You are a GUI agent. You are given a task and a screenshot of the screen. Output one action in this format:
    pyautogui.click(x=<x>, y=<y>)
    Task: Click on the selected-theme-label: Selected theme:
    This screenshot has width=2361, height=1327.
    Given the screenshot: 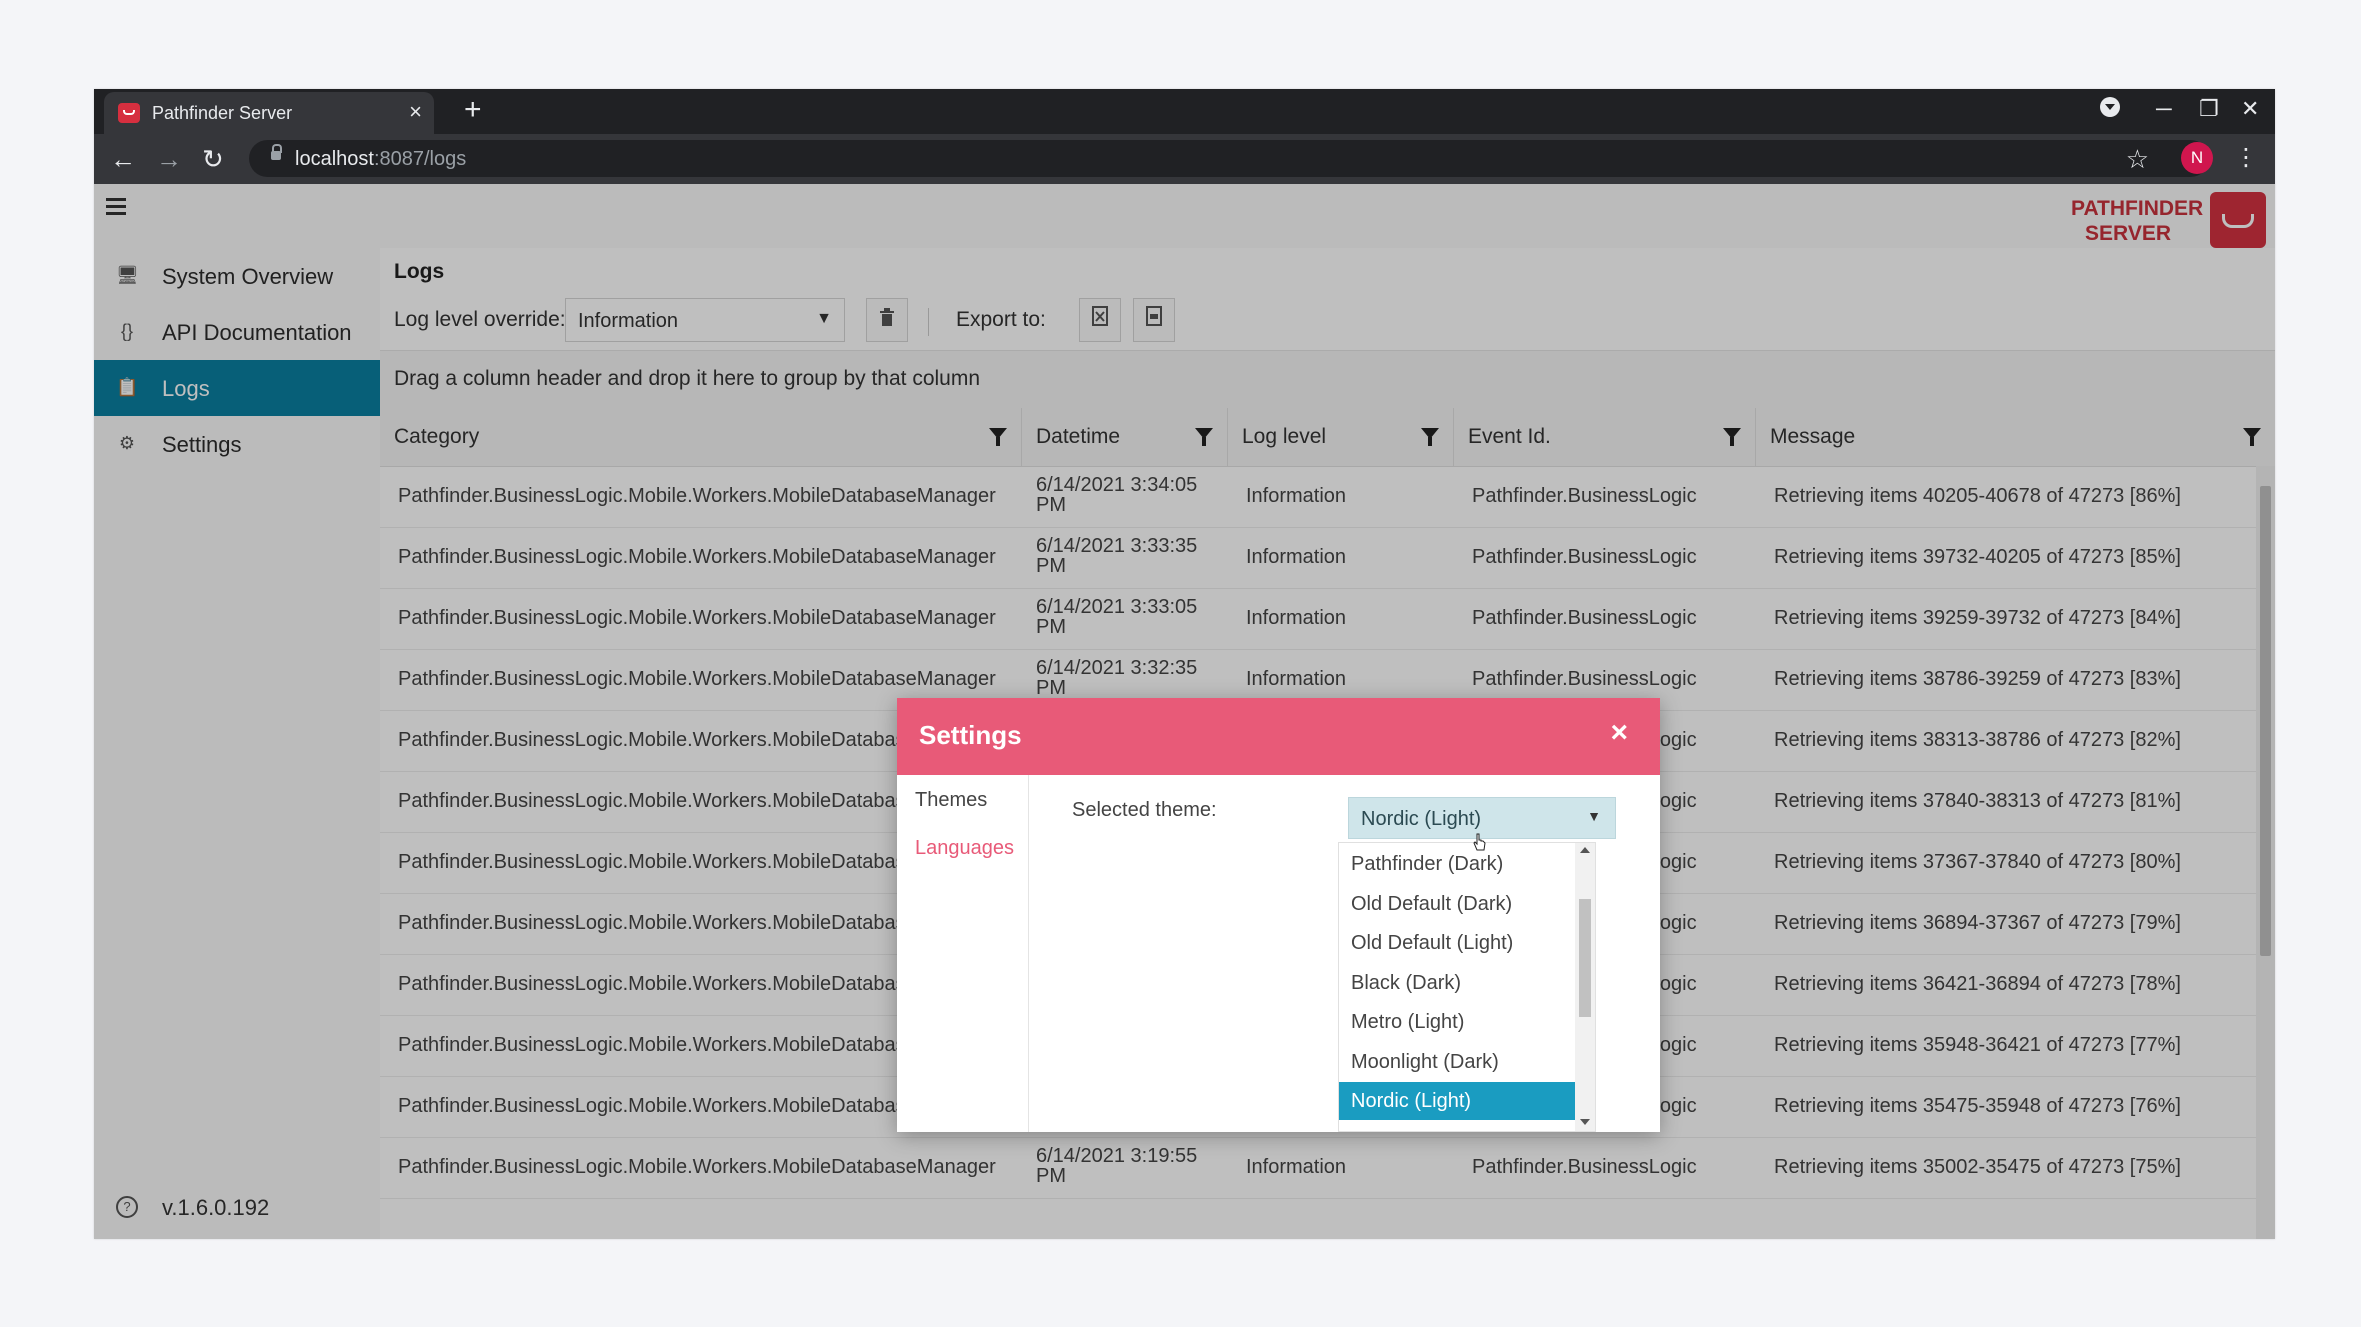 What is the action you would take?
    pyautogui.click(x=1144, y=810)
    